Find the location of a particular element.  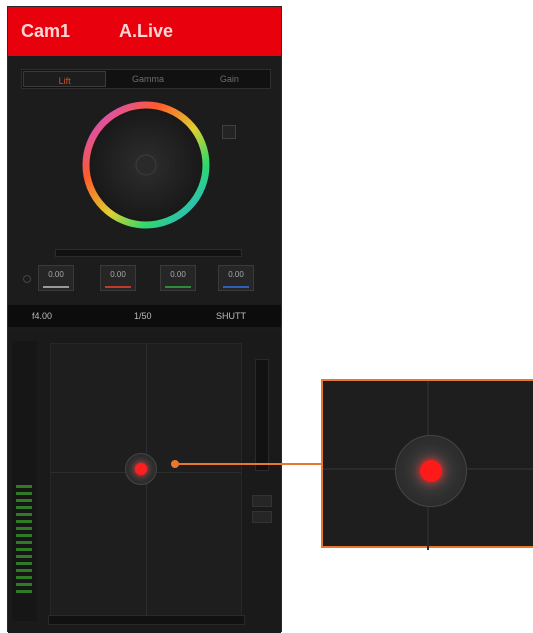

master-slider is located at coordinates (148, 253).